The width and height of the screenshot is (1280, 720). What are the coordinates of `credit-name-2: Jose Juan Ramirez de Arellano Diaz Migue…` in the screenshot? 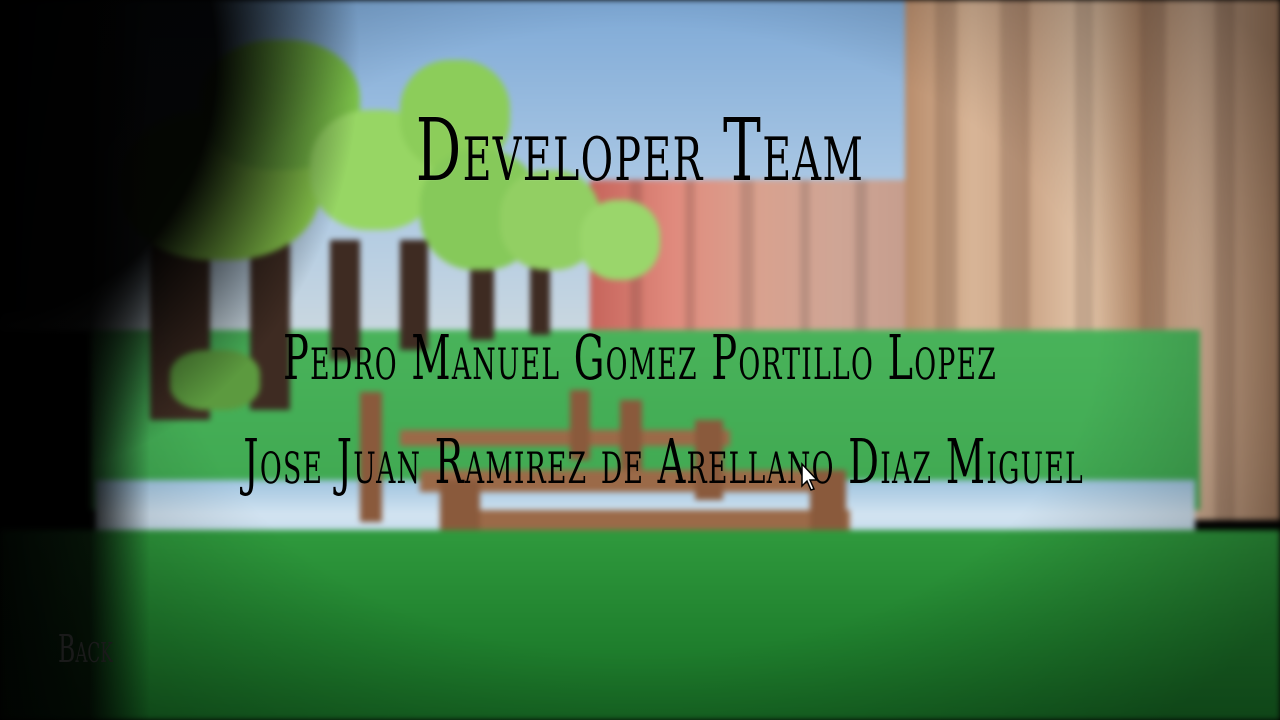 It's located at (663, 461).